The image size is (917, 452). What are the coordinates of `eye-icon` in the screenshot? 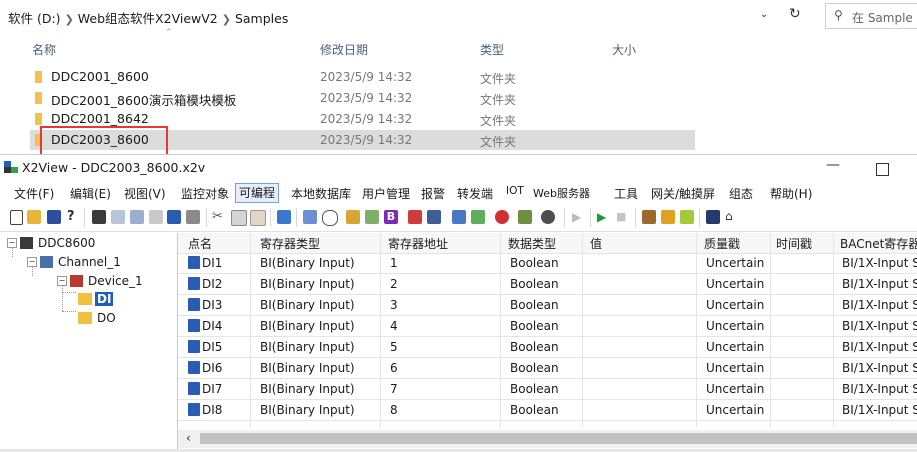 It's located at (548, 217).